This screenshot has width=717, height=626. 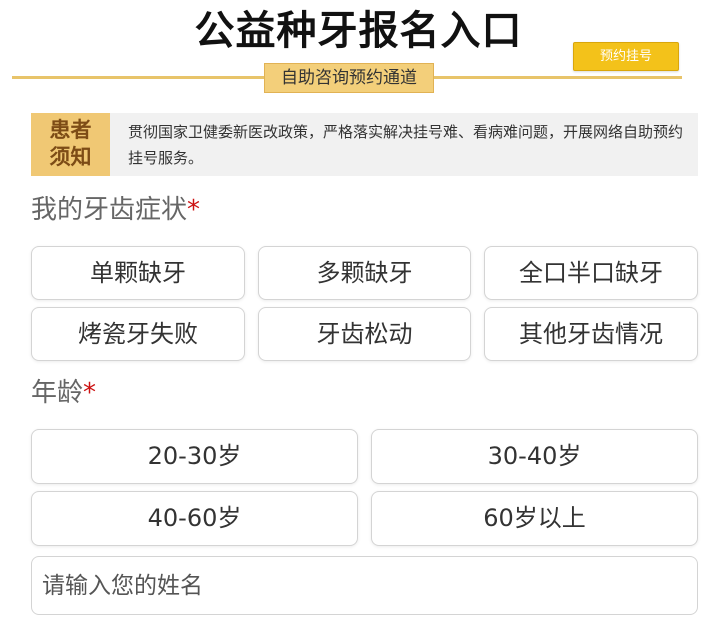 I want to click on subtitle-banner: 自助咨询预约通道, so click(x=349, y=78).